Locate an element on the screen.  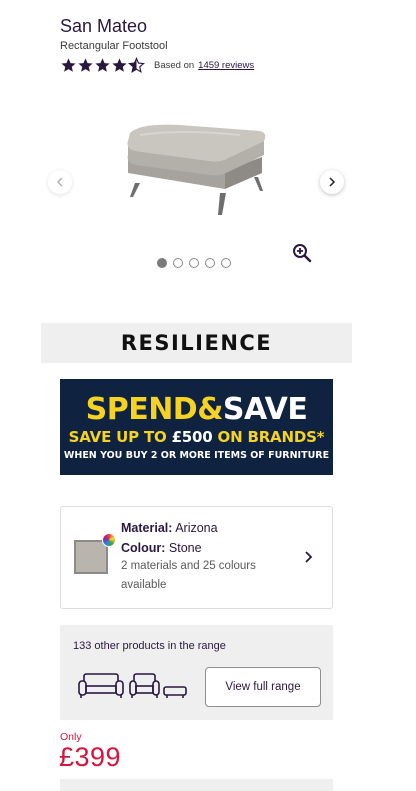
gallery-pagination is located at coordinates (197, 263).